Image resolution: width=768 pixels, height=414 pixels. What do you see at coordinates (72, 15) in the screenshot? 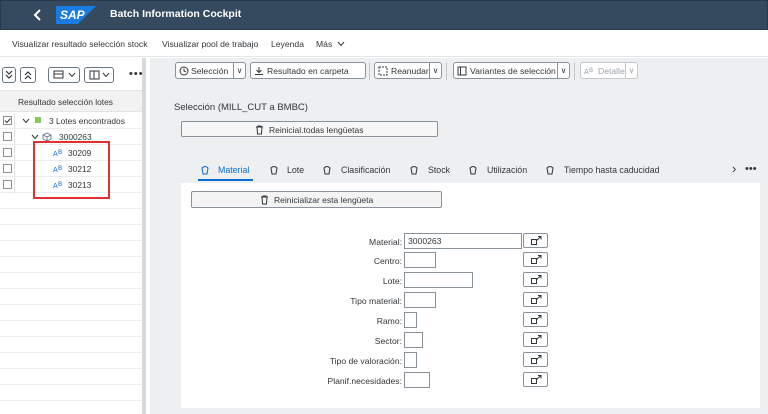
I see `sap-logo-text: SAP` at bounding box center [72, 15].